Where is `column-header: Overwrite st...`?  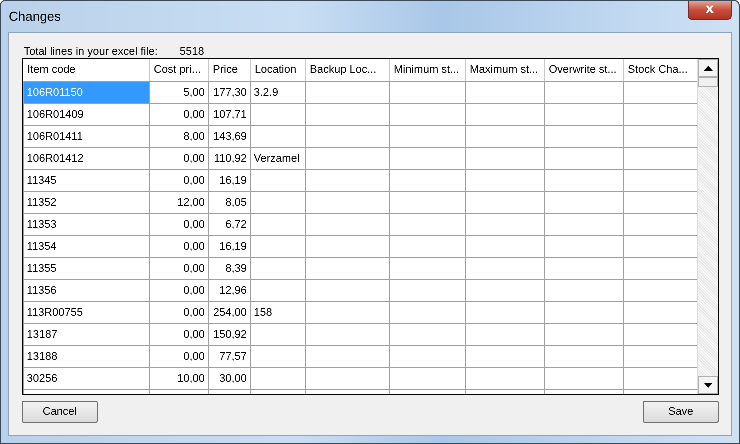
column-header: Overwrite st... is located at coordinates (584, 70).